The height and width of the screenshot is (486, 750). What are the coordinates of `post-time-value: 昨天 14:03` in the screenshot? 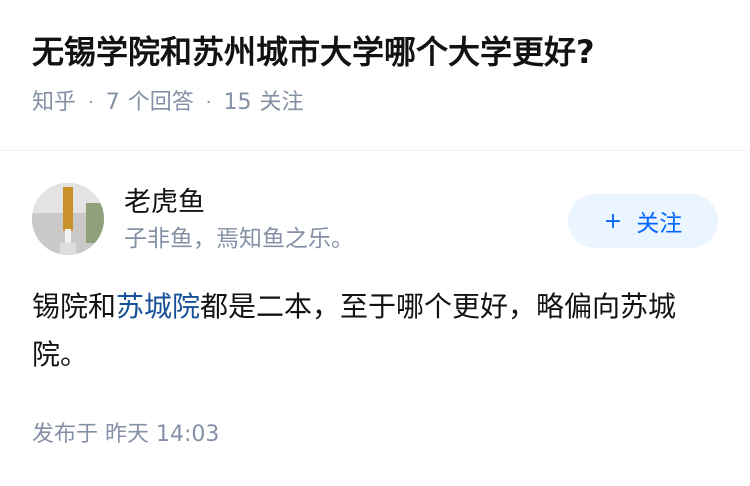 It's located at (162, 434).